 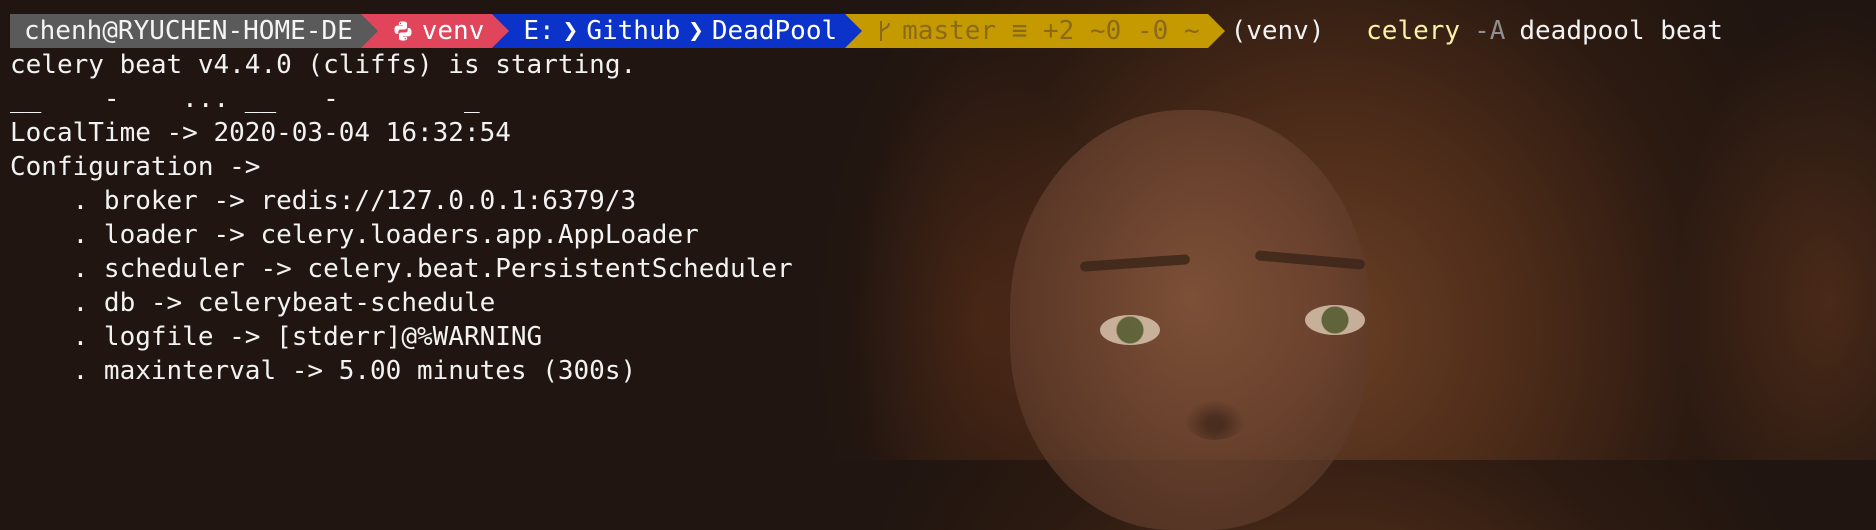 What do you see at coordinates (1051, 31) in the screenshot?
I see `git-status: master ≡ +2 ~0 -0 ~` at bounding box center [1051, 31].